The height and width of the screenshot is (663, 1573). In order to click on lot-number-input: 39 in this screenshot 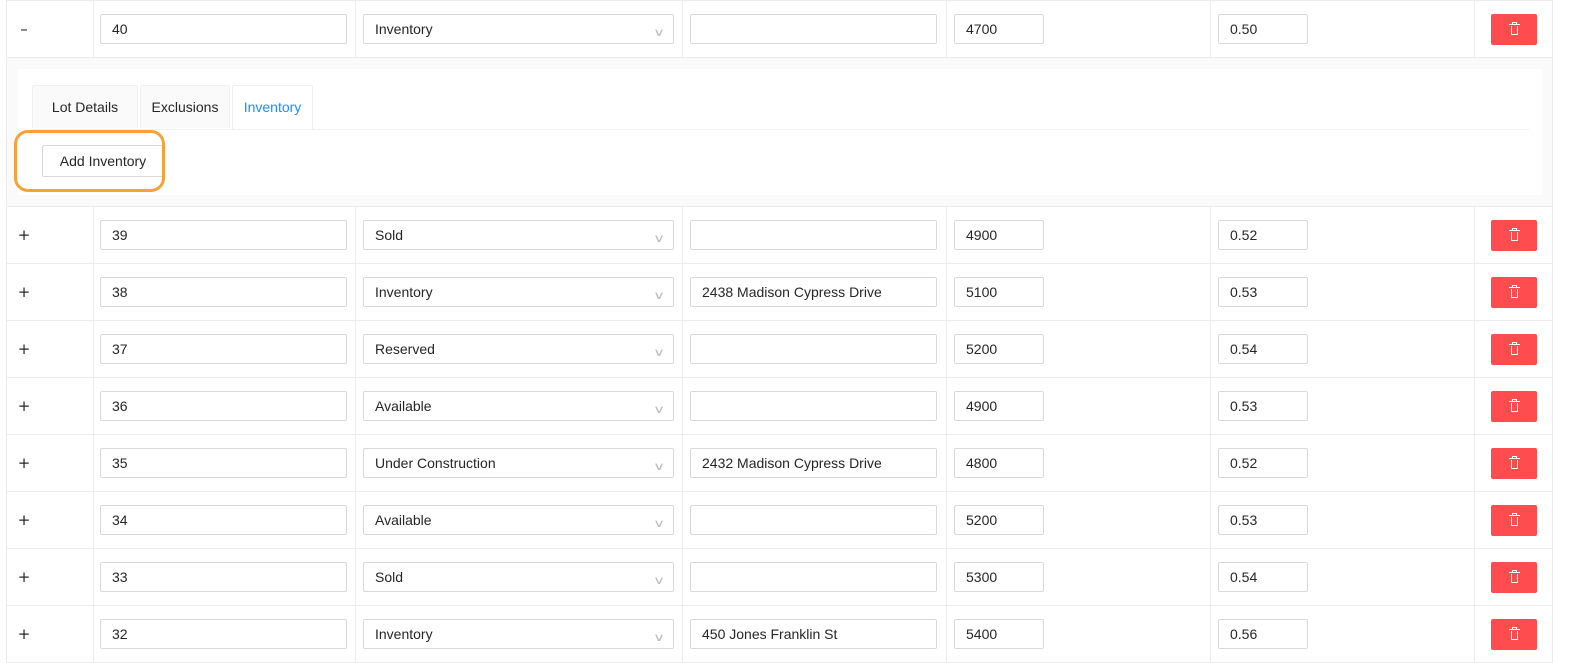, I will do `click(223, 235)`.